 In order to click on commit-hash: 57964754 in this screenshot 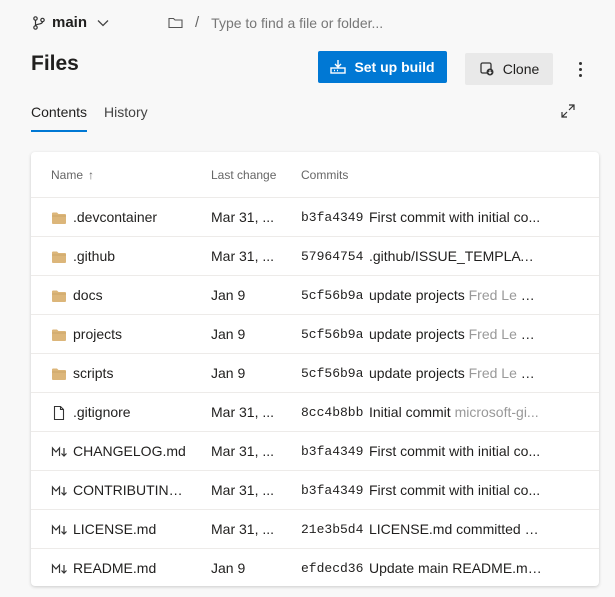, I will do `click(332, 256)`.